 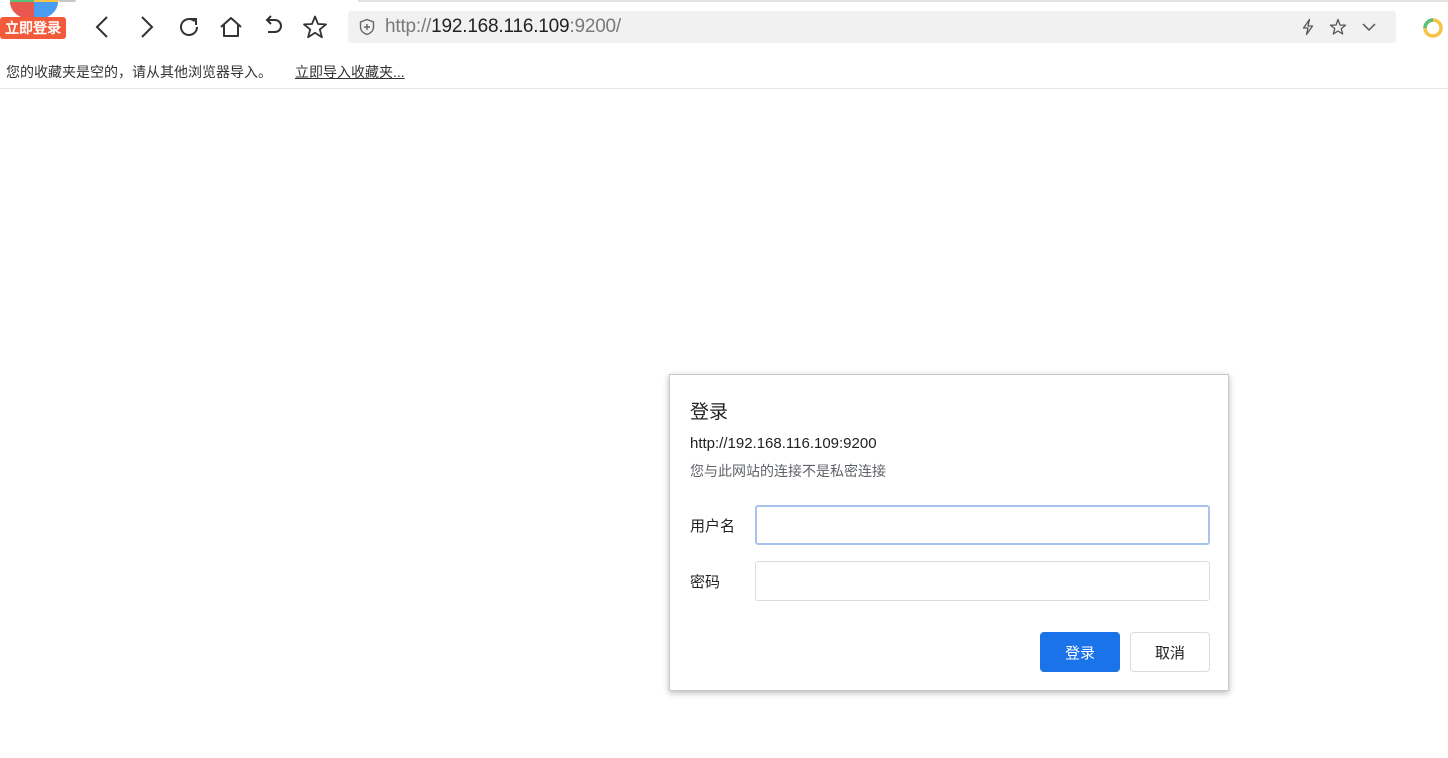 I want to click on home-icon, so click(x=231, y=27).